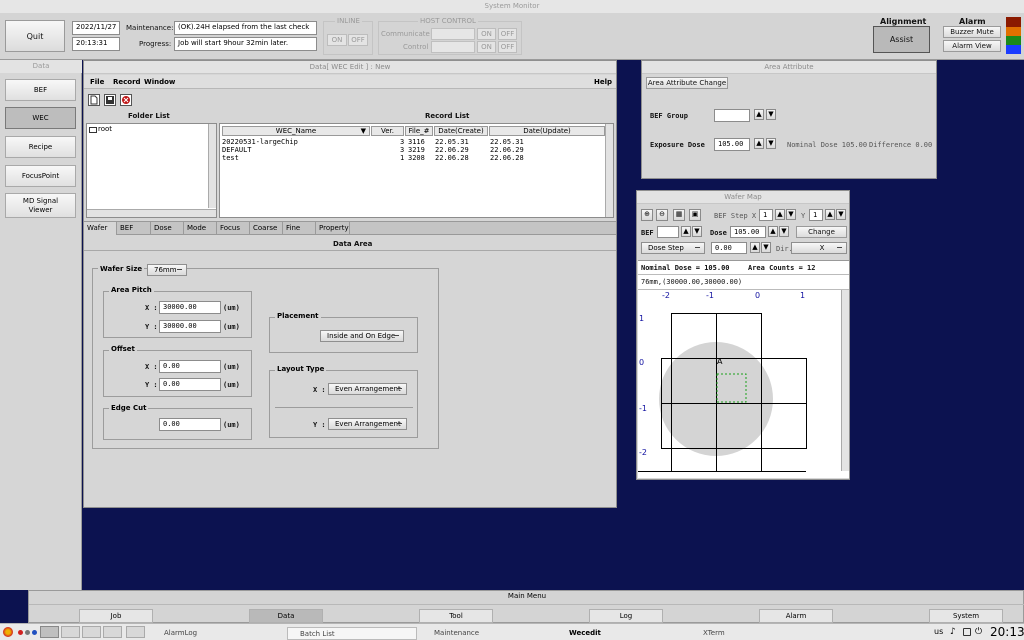 This screenshot has width=1024, height=640. What do you see at coordinates (151, 213) in the screenshot?
I see `folder-hscrollbar` at bounding box center [151, 213].